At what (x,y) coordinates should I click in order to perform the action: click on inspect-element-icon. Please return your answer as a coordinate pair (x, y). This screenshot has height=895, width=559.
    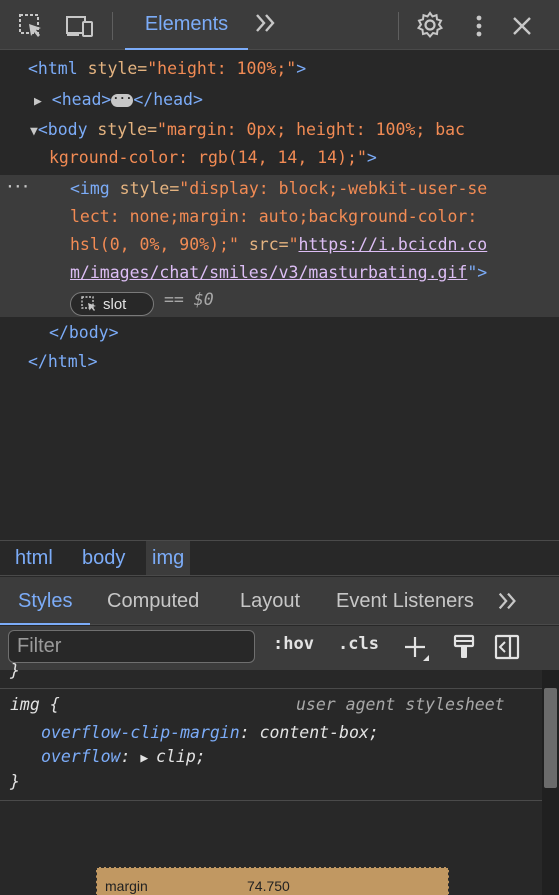
    Looking at the image, I should click on (31, 26).